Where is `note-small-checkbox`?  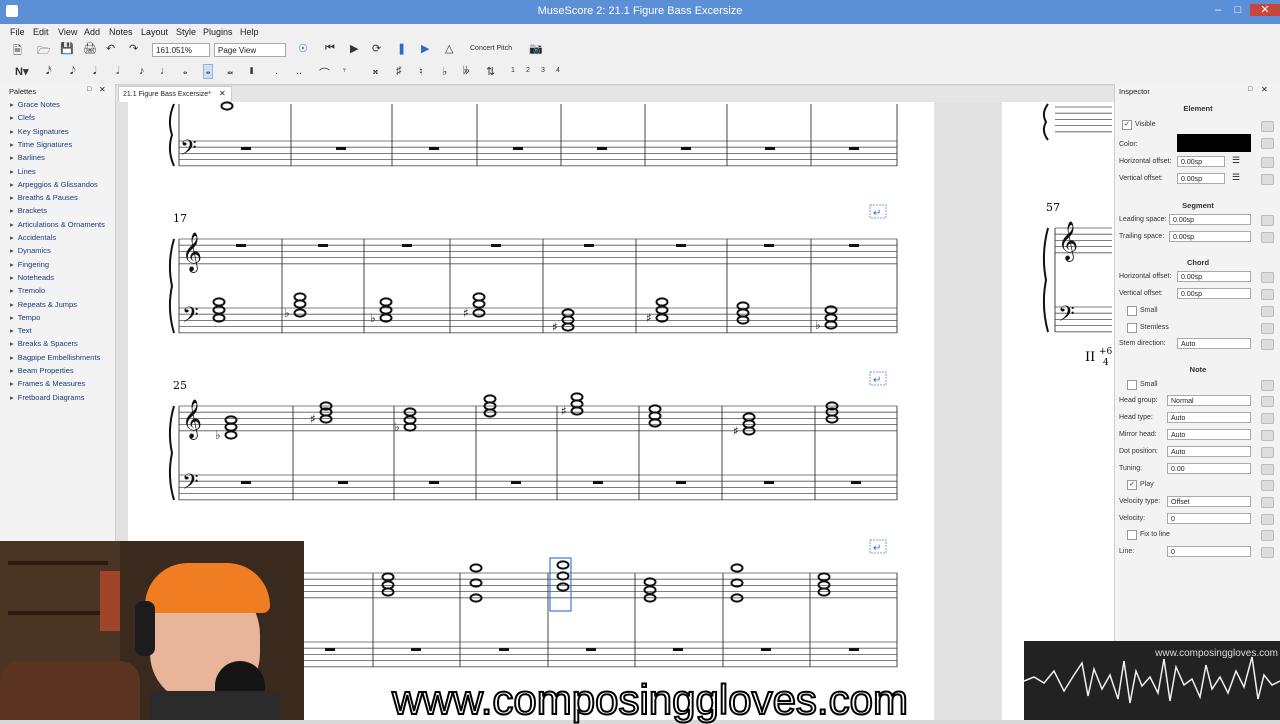 note-small-checkbox is located at coordinates (1132, 385).